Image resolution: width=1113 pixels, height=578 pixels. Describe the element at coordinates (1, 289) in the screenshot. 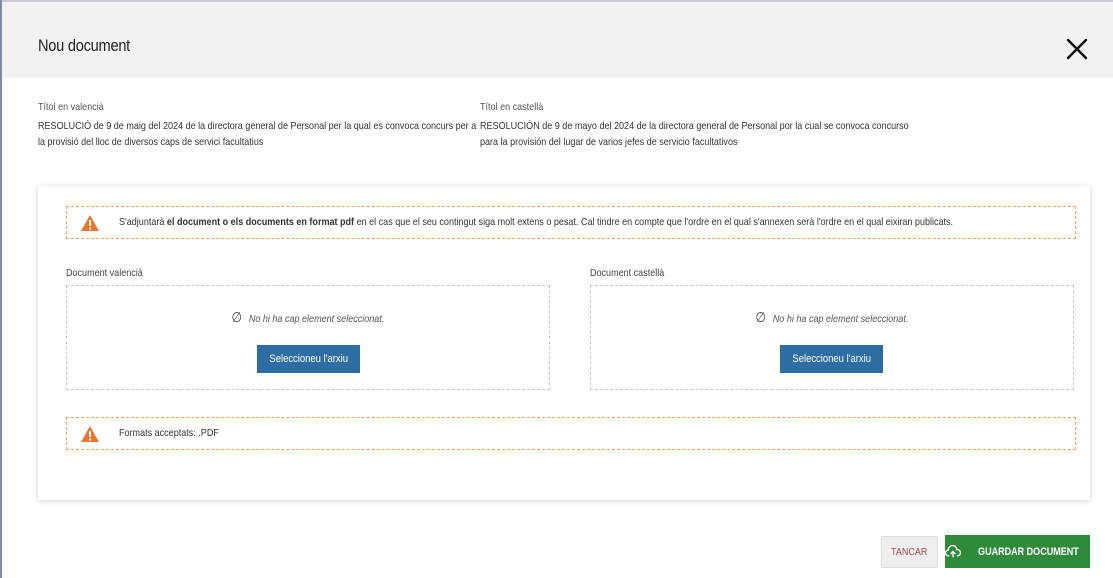

I see `window-border-left` at that location.